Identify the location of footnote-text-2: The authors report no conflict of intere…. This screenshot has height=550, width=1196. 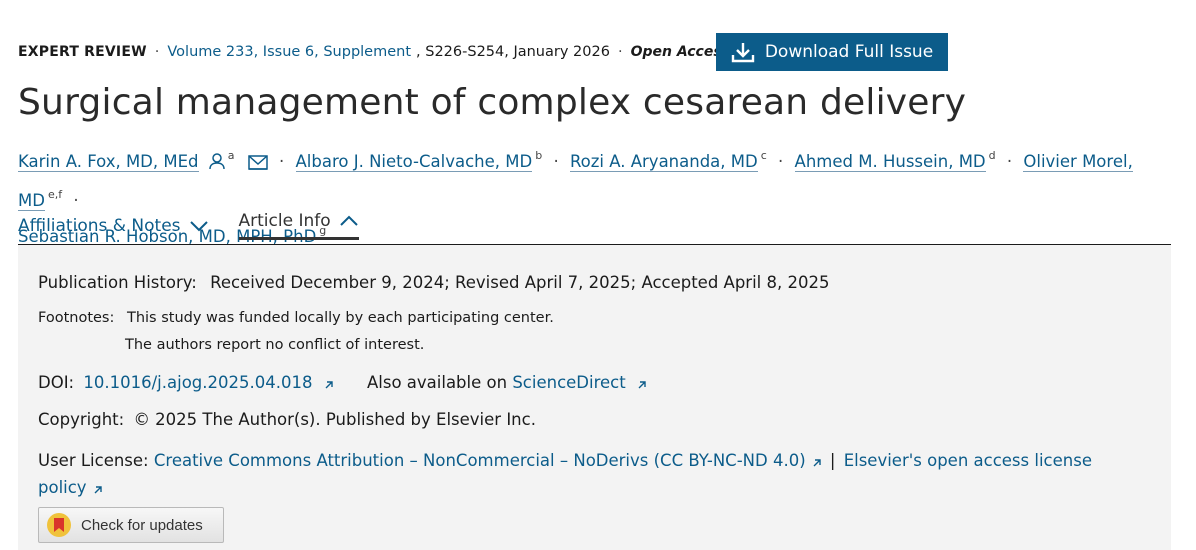
(275, 345).